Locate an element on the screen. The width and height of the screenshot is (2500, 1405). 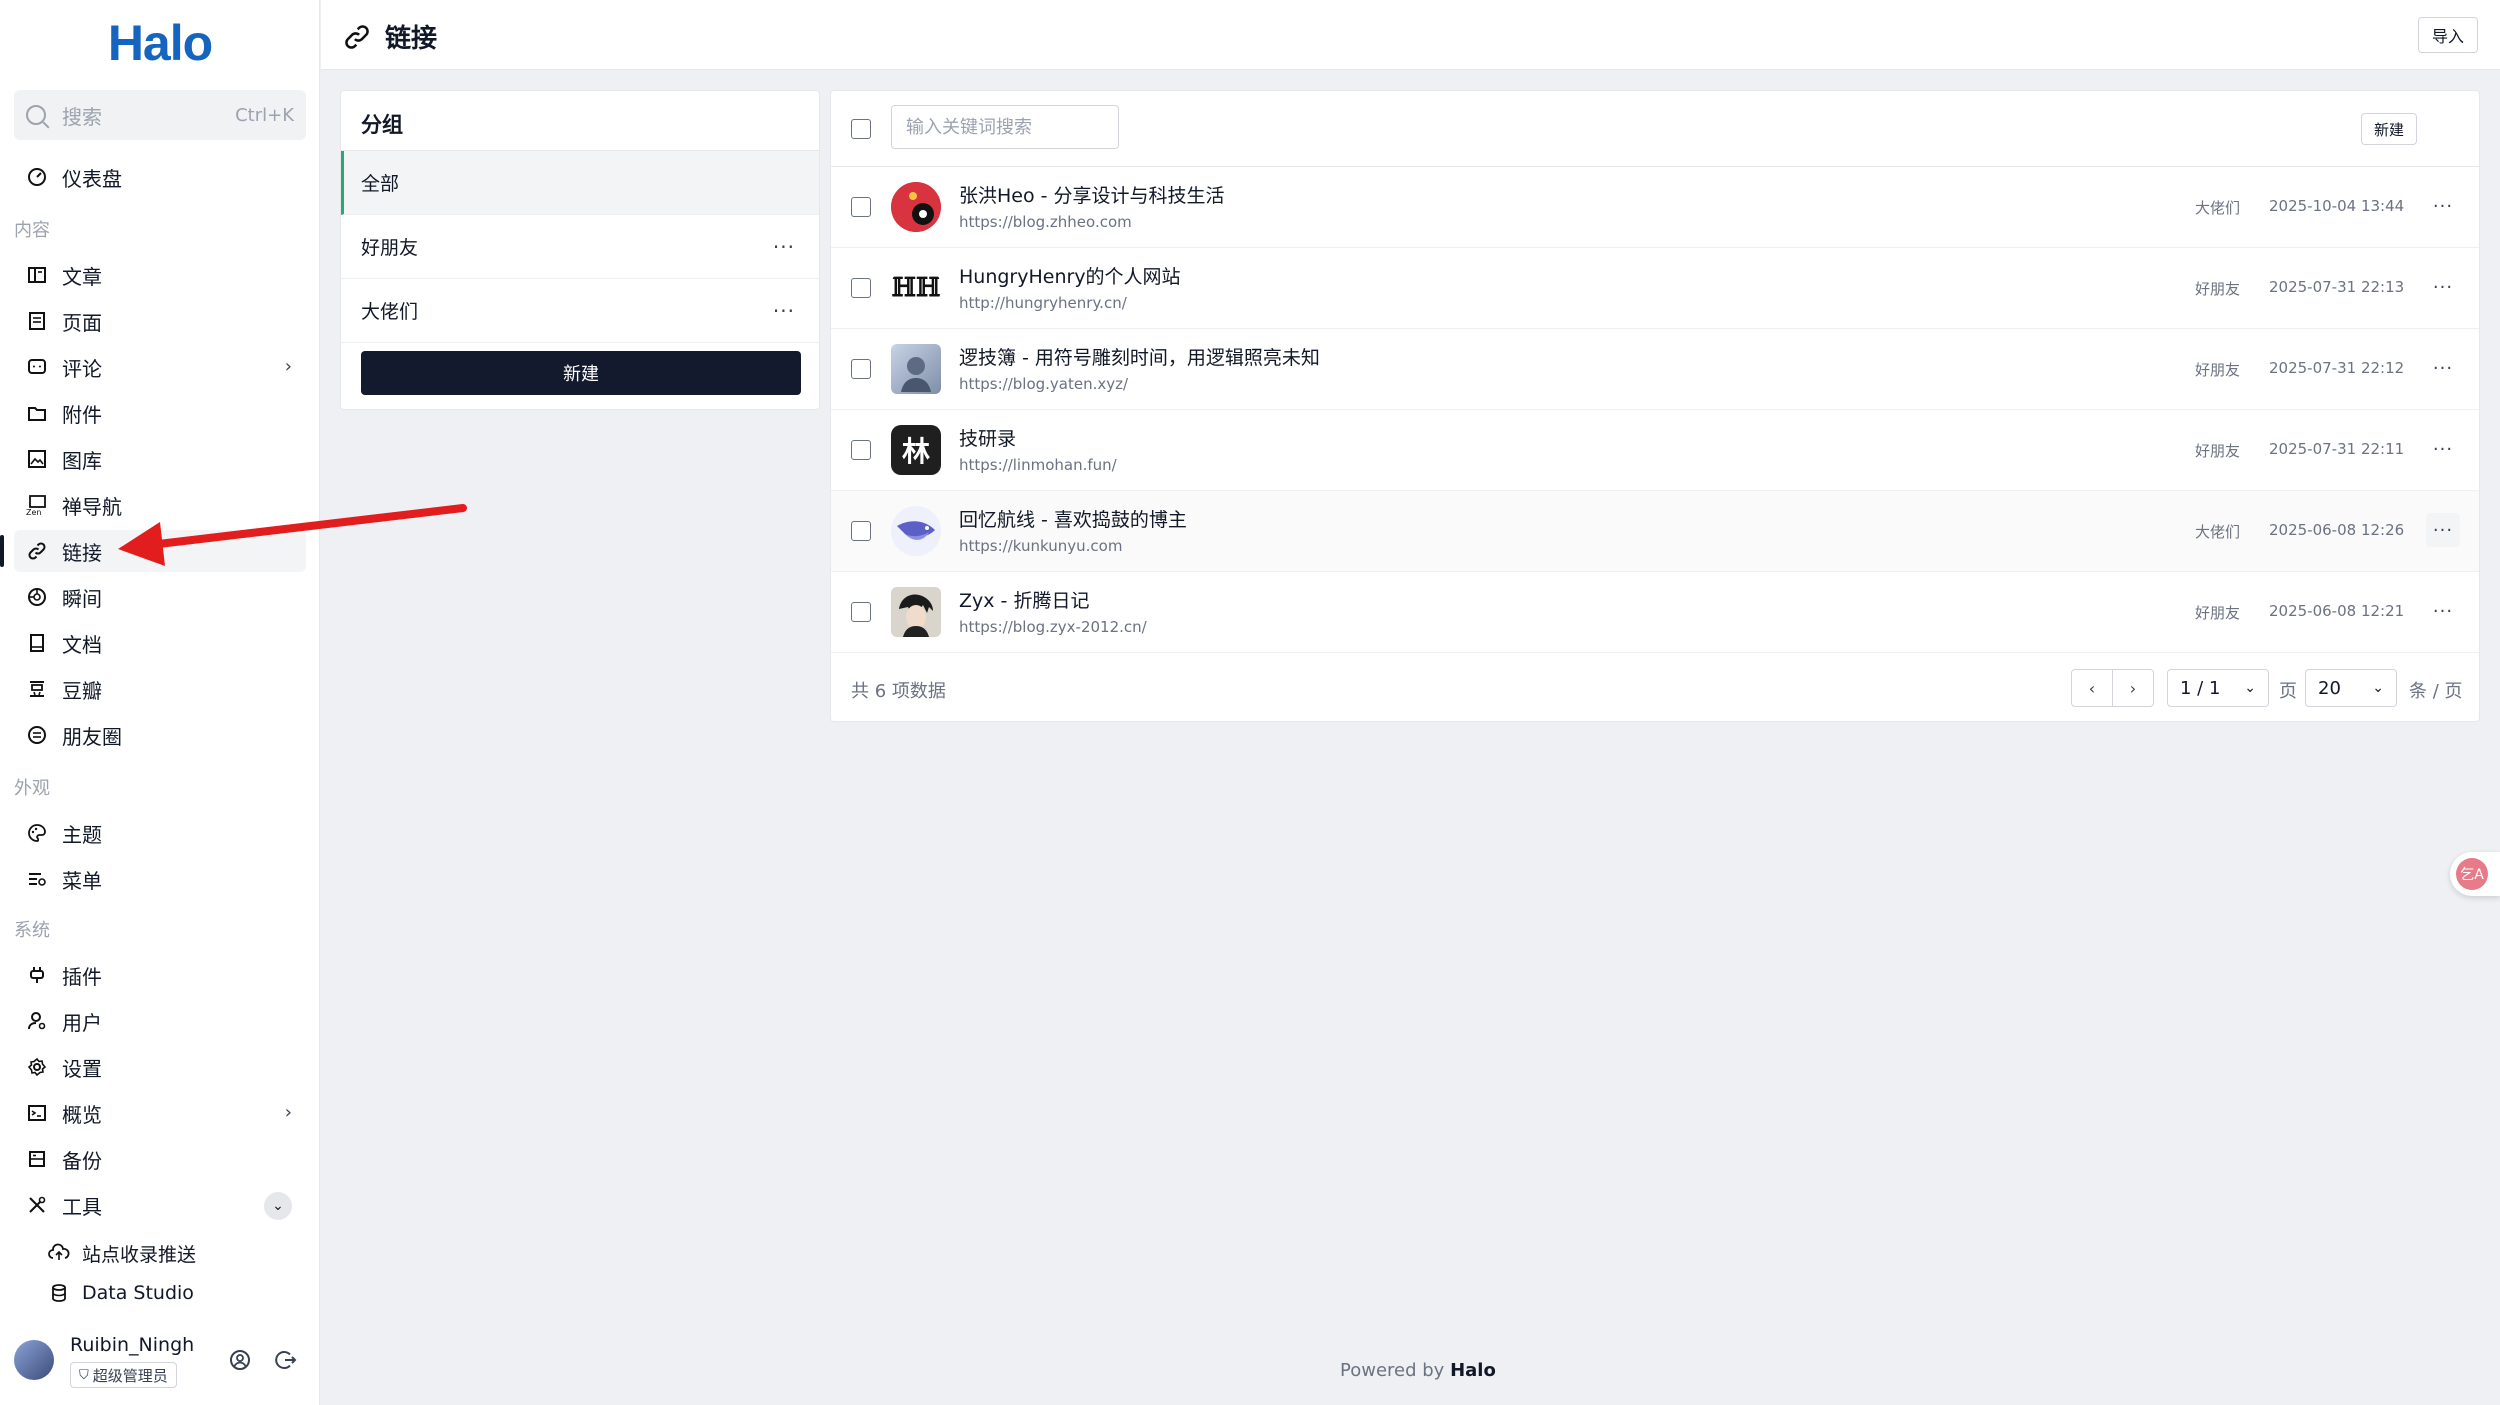
link-name: Zyx - 折腾日记 is located at coordinates (1024, 599).